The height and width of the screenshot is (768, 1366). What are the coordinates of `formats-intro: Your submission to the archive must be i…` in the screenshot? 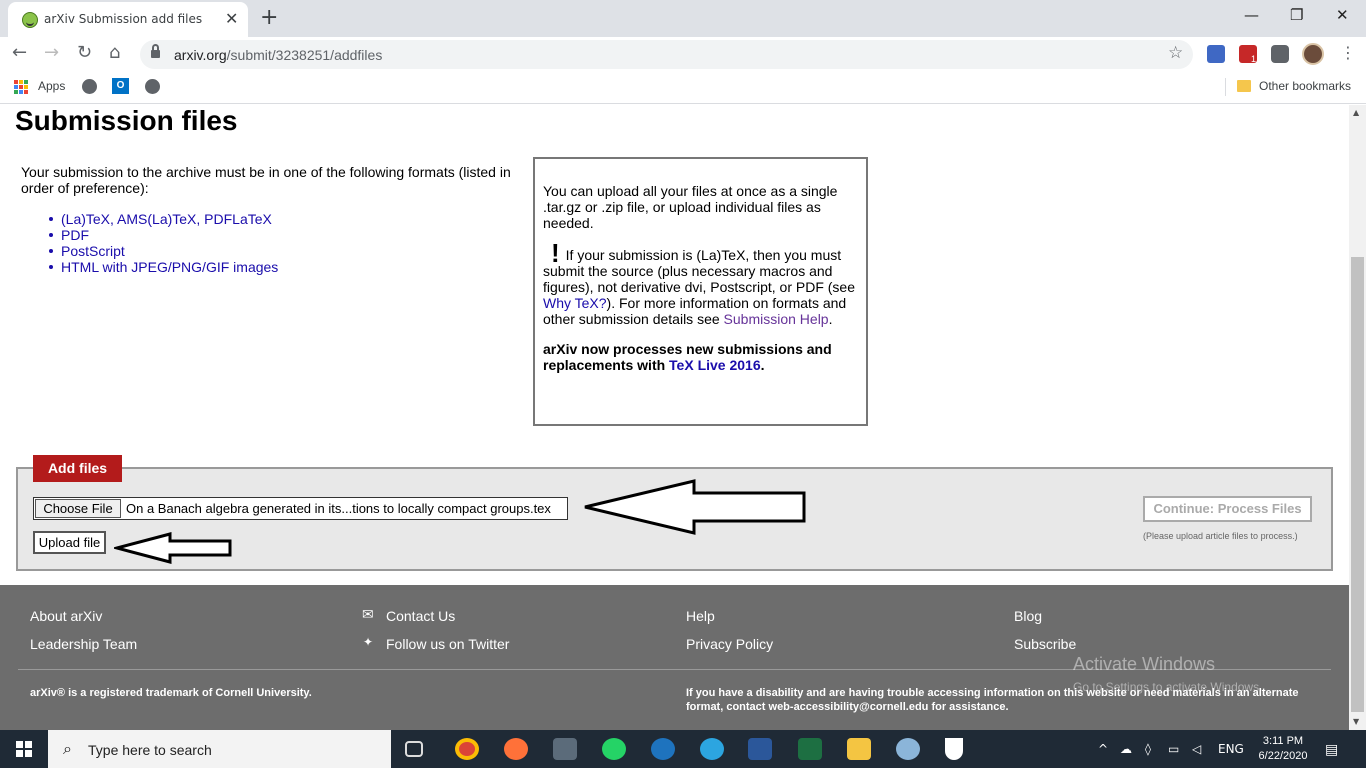 It's located at (266, 180).